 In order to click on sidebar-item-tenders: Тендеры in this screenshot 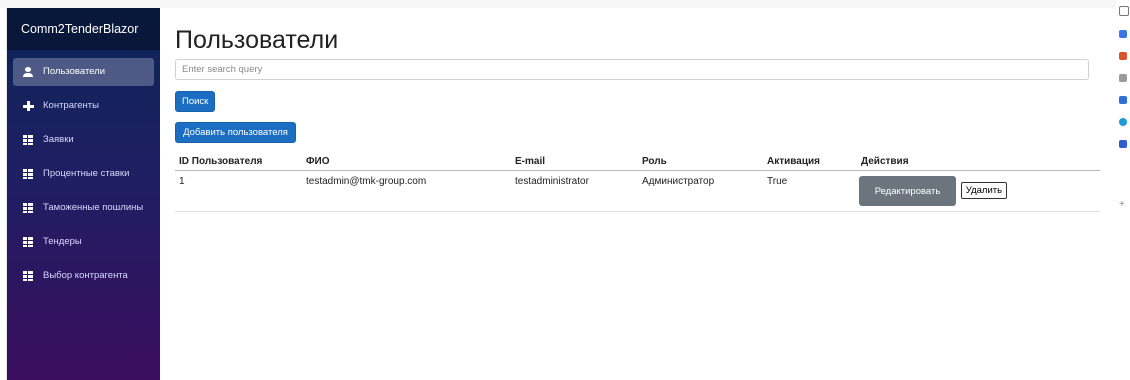, I will do `click(83, 242)`.